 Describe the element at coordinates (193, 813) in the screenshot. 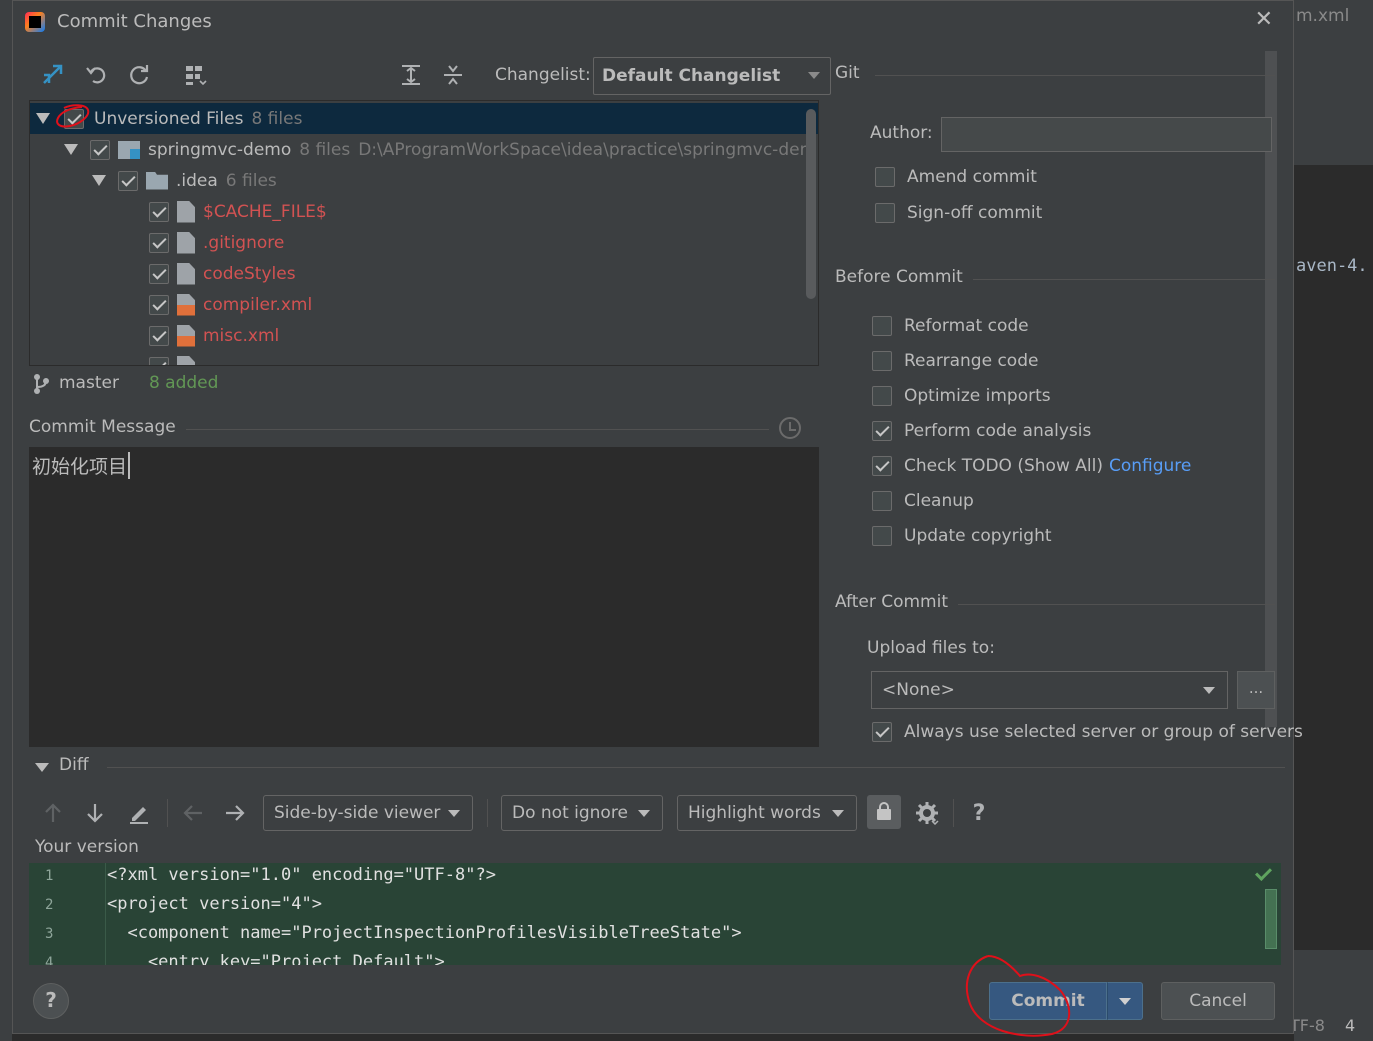

I see `back-arrow-icon` at that location.